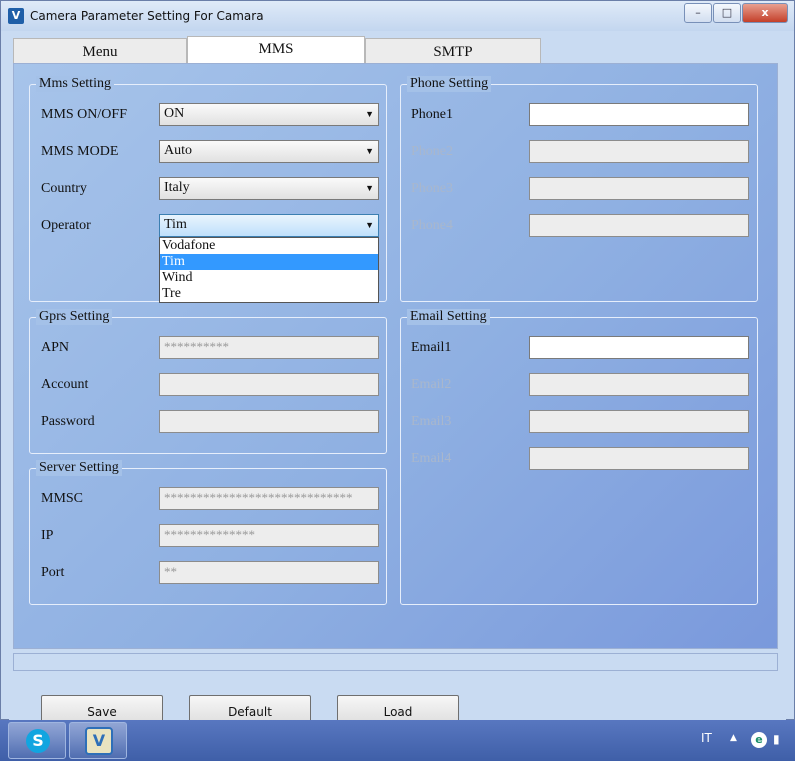  I want to click on operator-label: Operator, so click(66, 225).